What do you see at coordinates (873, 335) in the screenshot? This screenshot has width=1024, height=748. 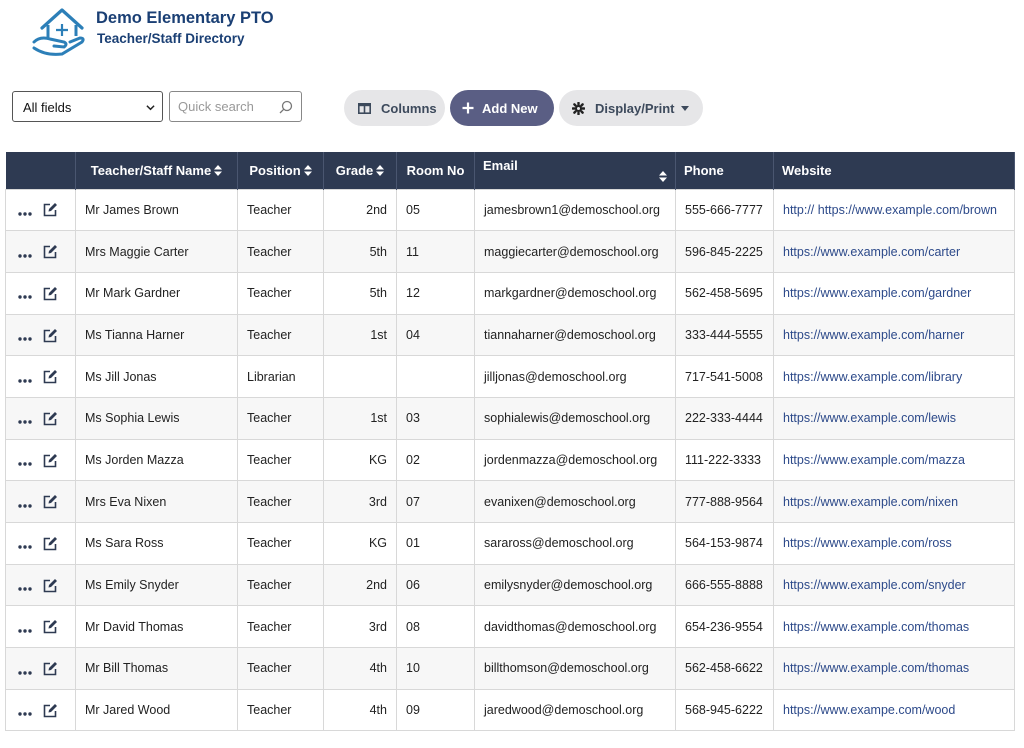 I see `website-link: https://www.example.com/harner` at bounding box center [873, 335].